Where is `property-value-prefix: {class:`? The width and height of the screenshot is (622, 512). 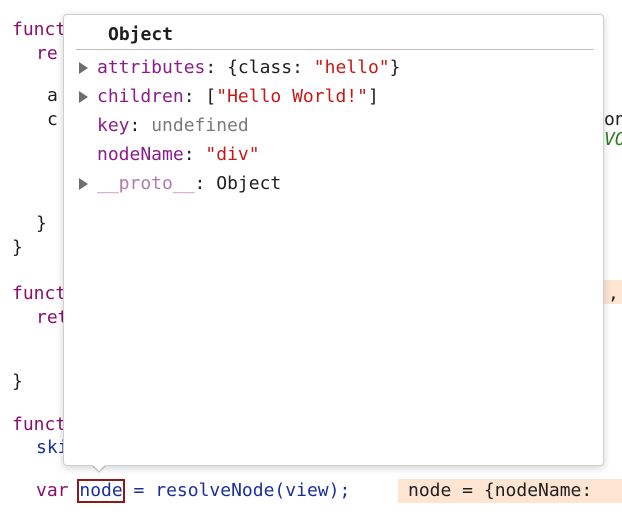 property-value-prefix: {class: is located at coordinates (270, 67).